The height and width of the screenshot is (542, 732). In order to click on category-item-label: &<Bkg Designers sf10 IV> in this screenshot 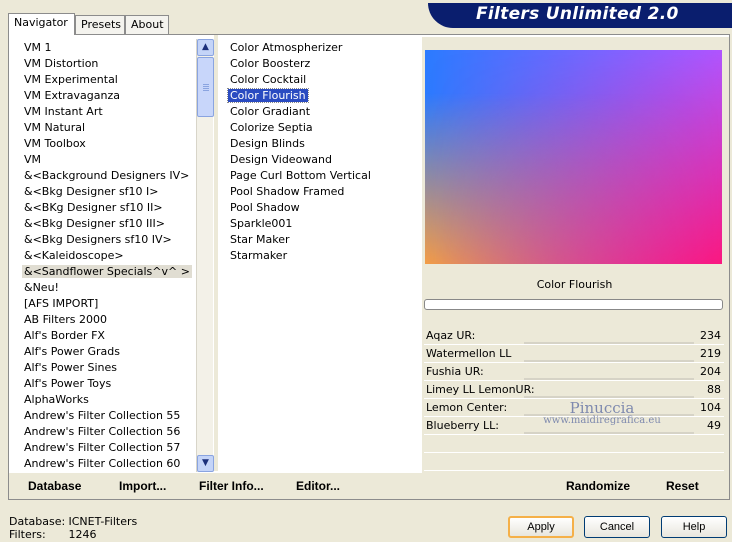, I will do `click(98, 239)`.